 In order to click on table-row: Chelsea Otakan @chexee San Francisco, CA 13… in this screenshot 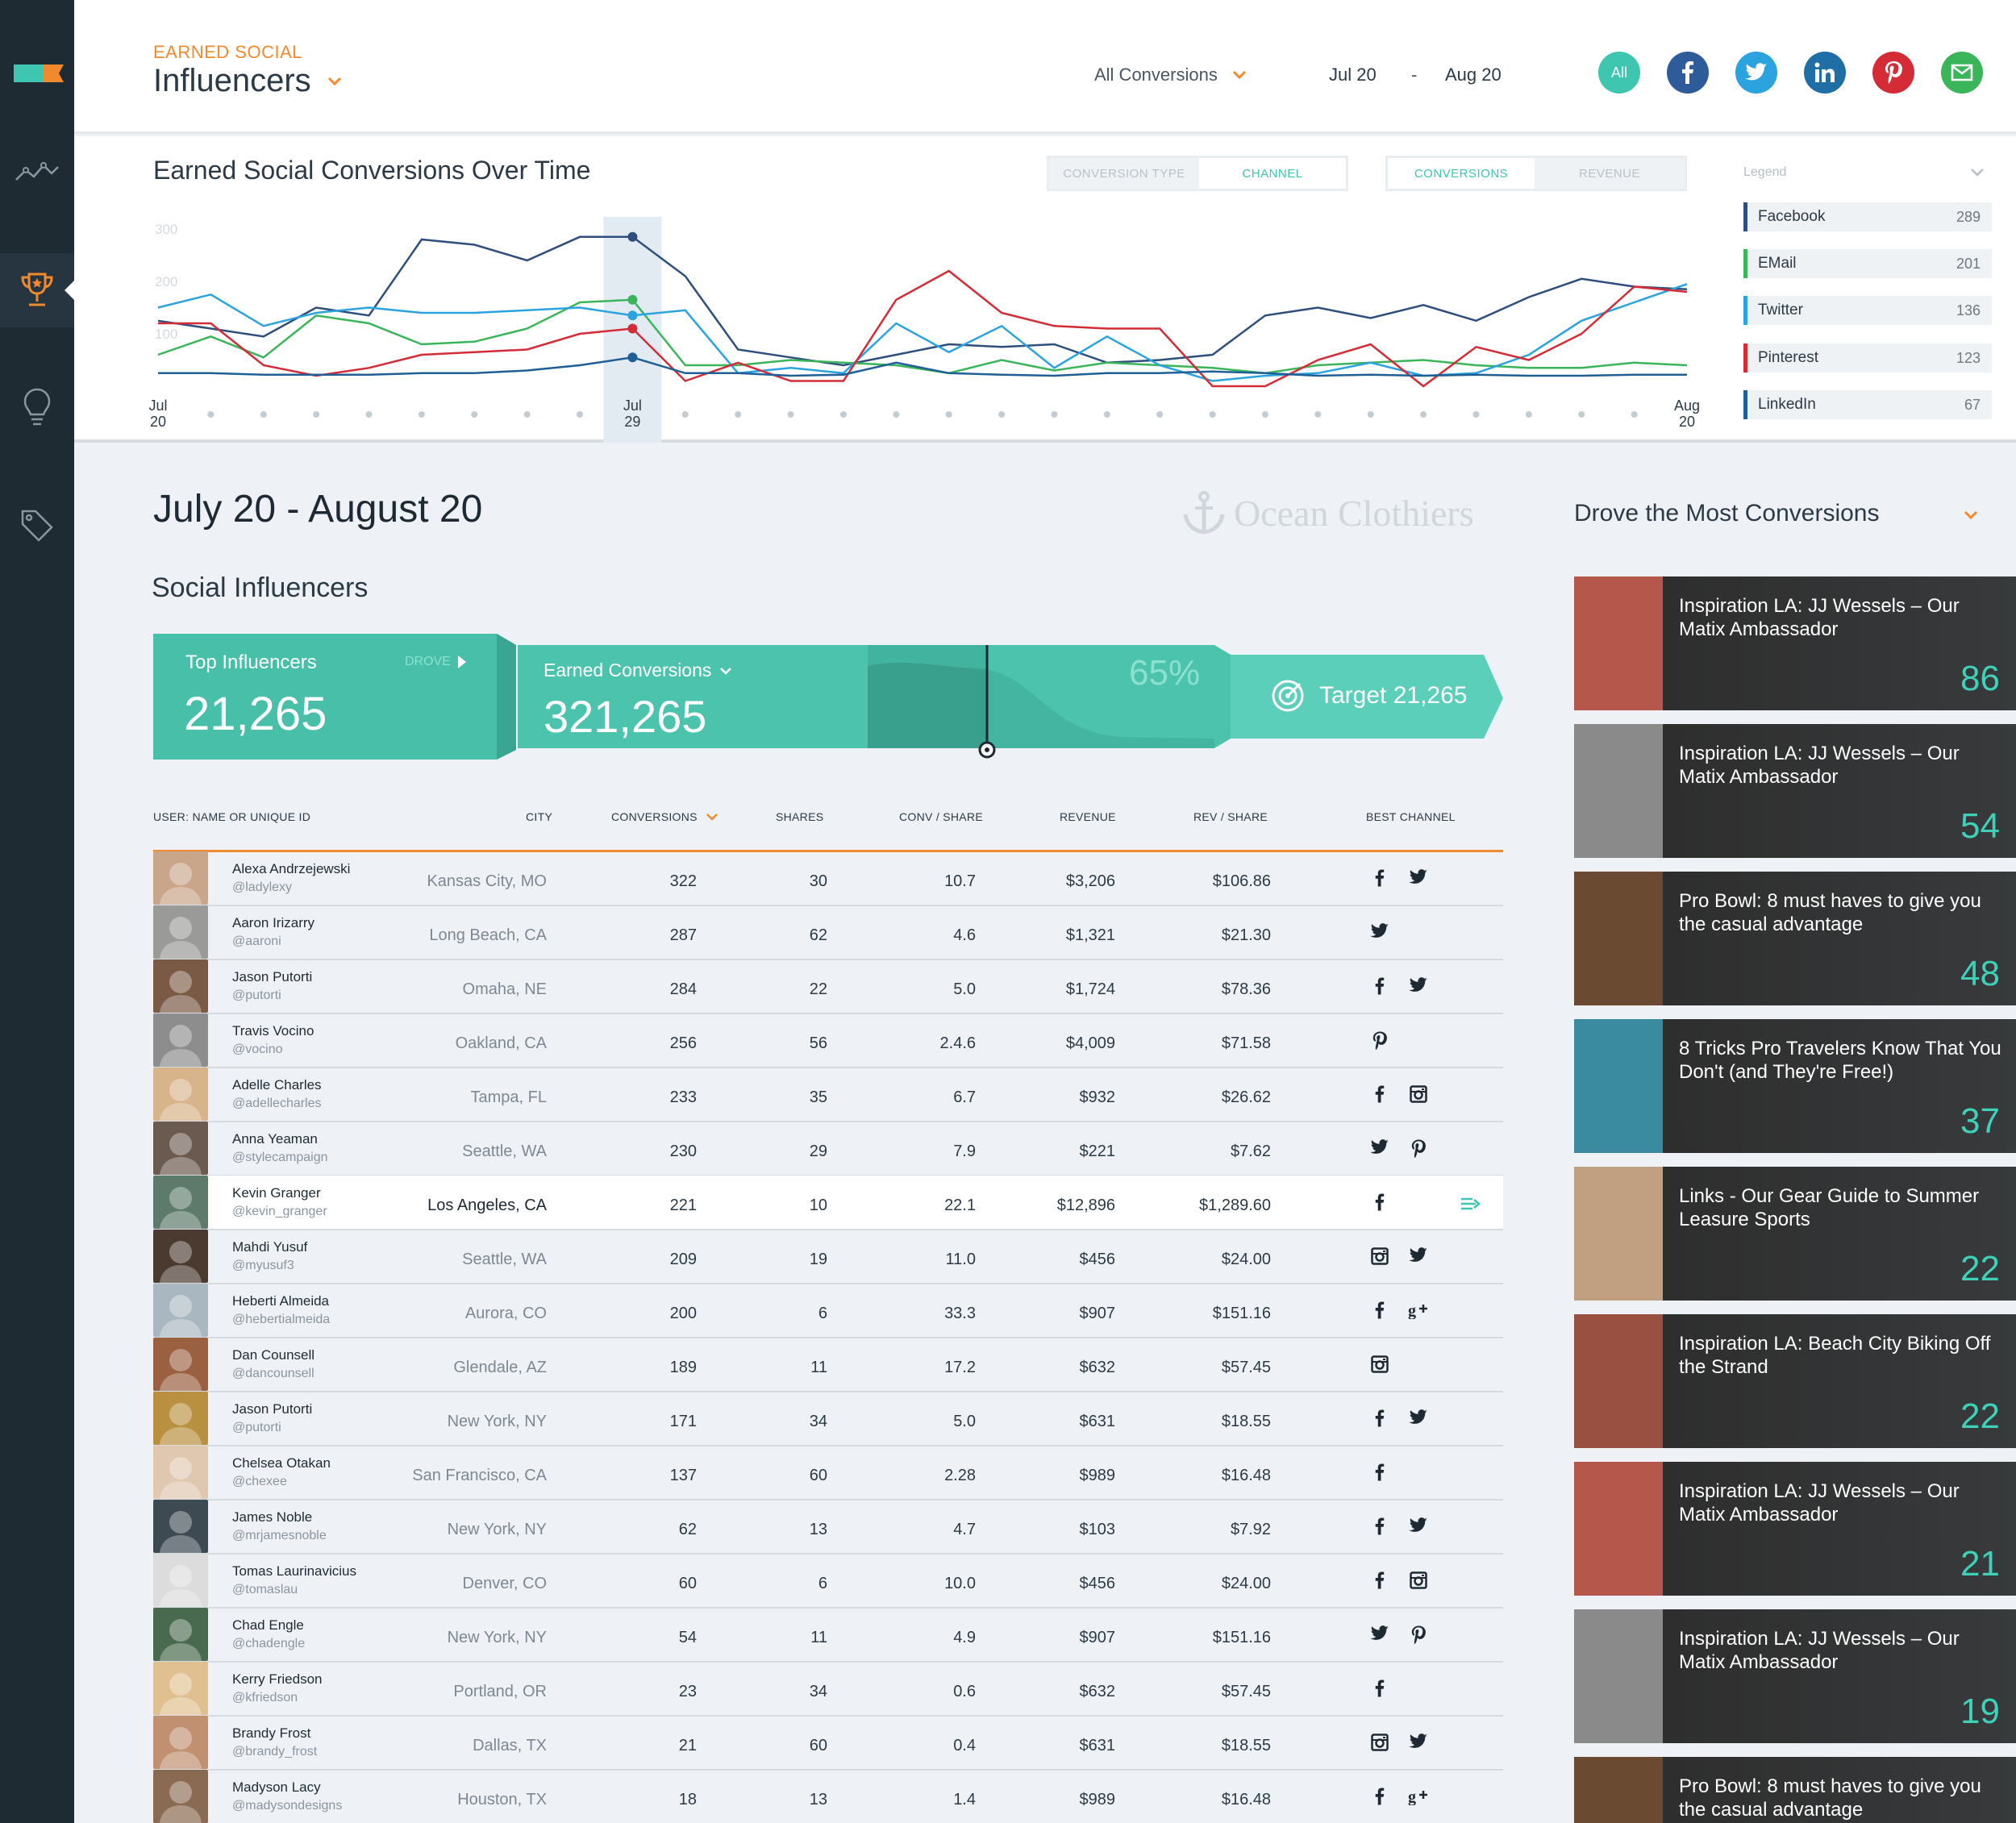, I will do `click(828, 1473)`.